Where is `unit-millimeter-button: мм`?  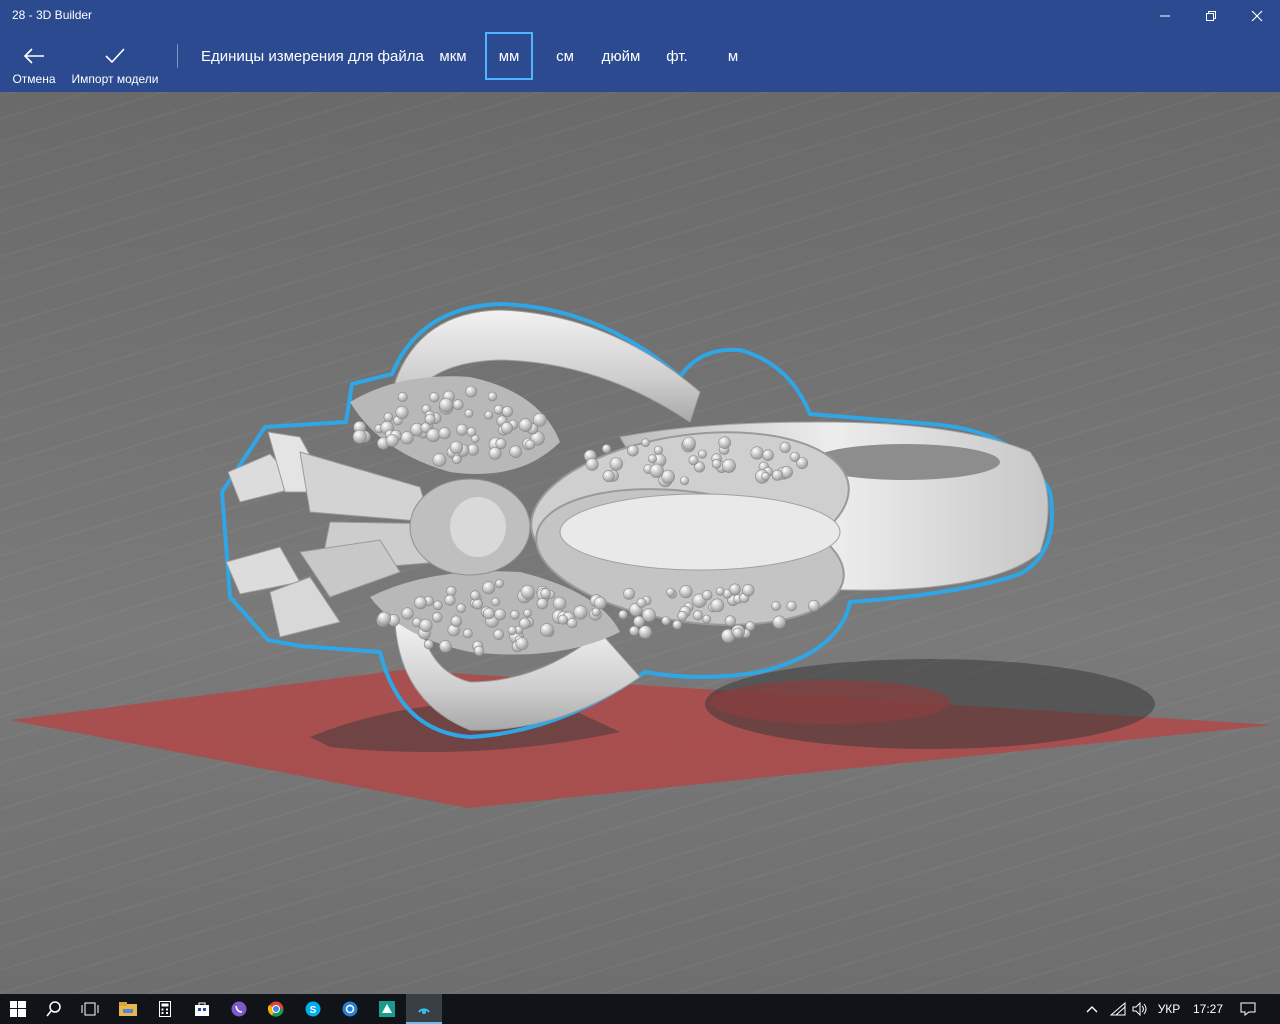
unit-millimeter-button: мм is located at coordinates (509, 56).